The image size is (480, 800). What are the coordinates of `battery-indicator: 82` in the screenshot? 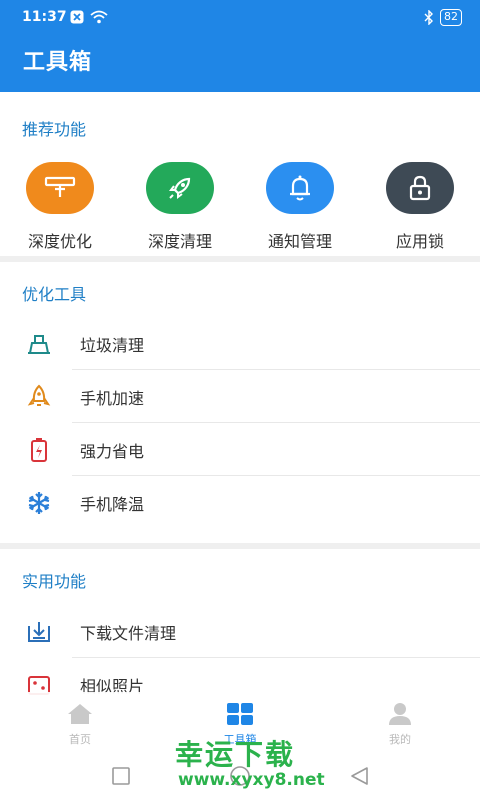 It's located at (451, 17).